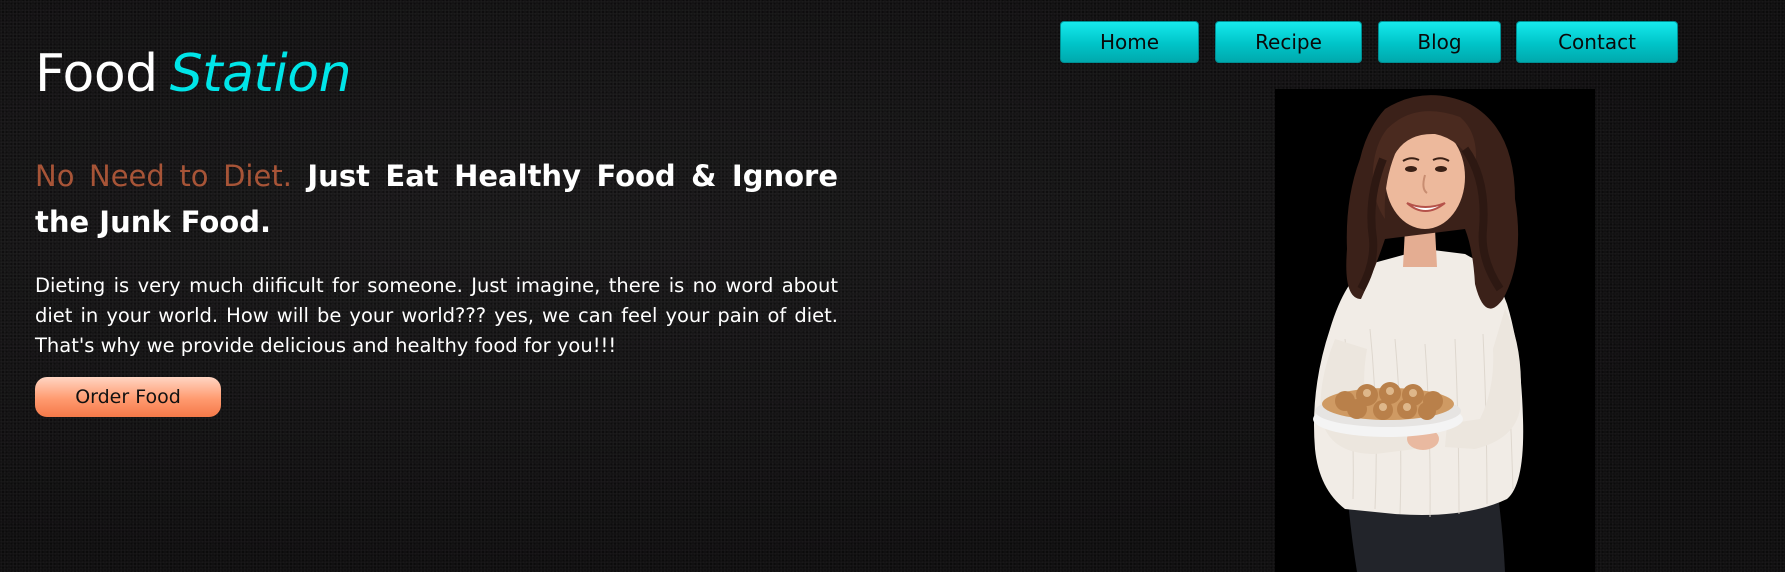 The width and height of the screenshot is (1785, 572). I want to click on logo-word-station: Station, so click(260, 74).